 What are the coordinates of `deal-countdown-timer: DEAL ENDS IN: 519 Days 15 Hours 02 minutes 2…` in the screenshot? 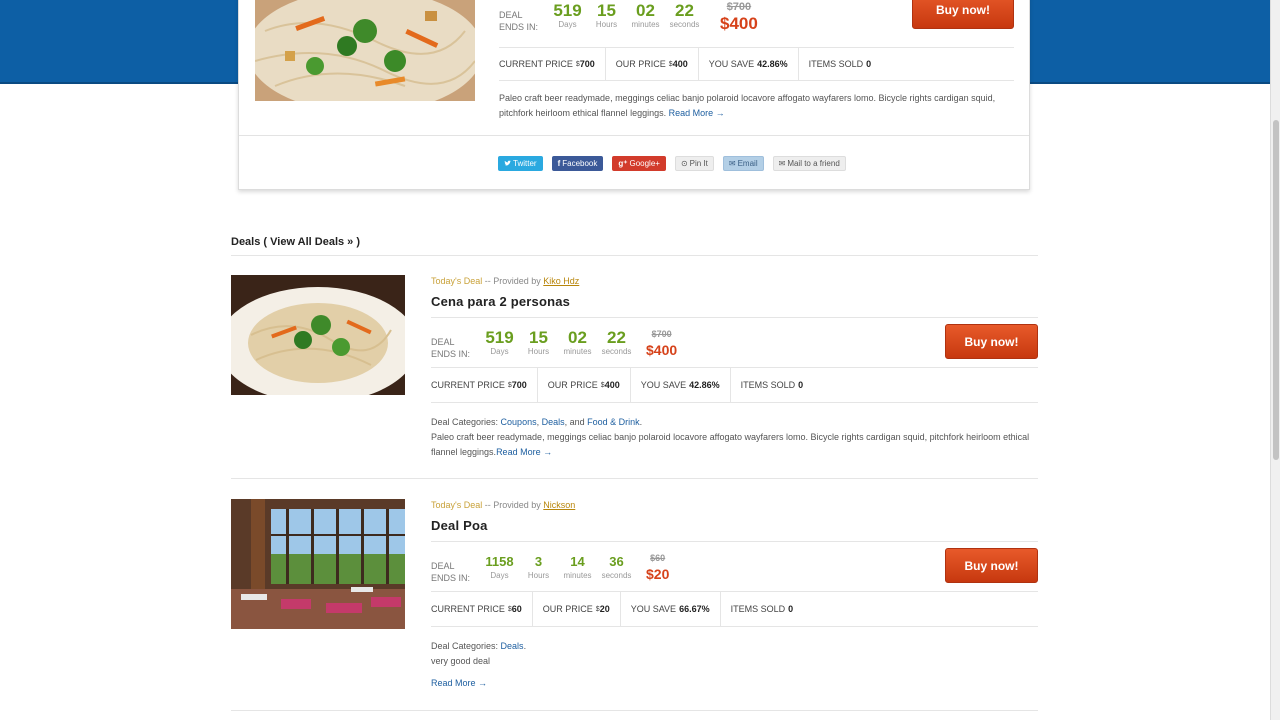 It's located at (554, 344).